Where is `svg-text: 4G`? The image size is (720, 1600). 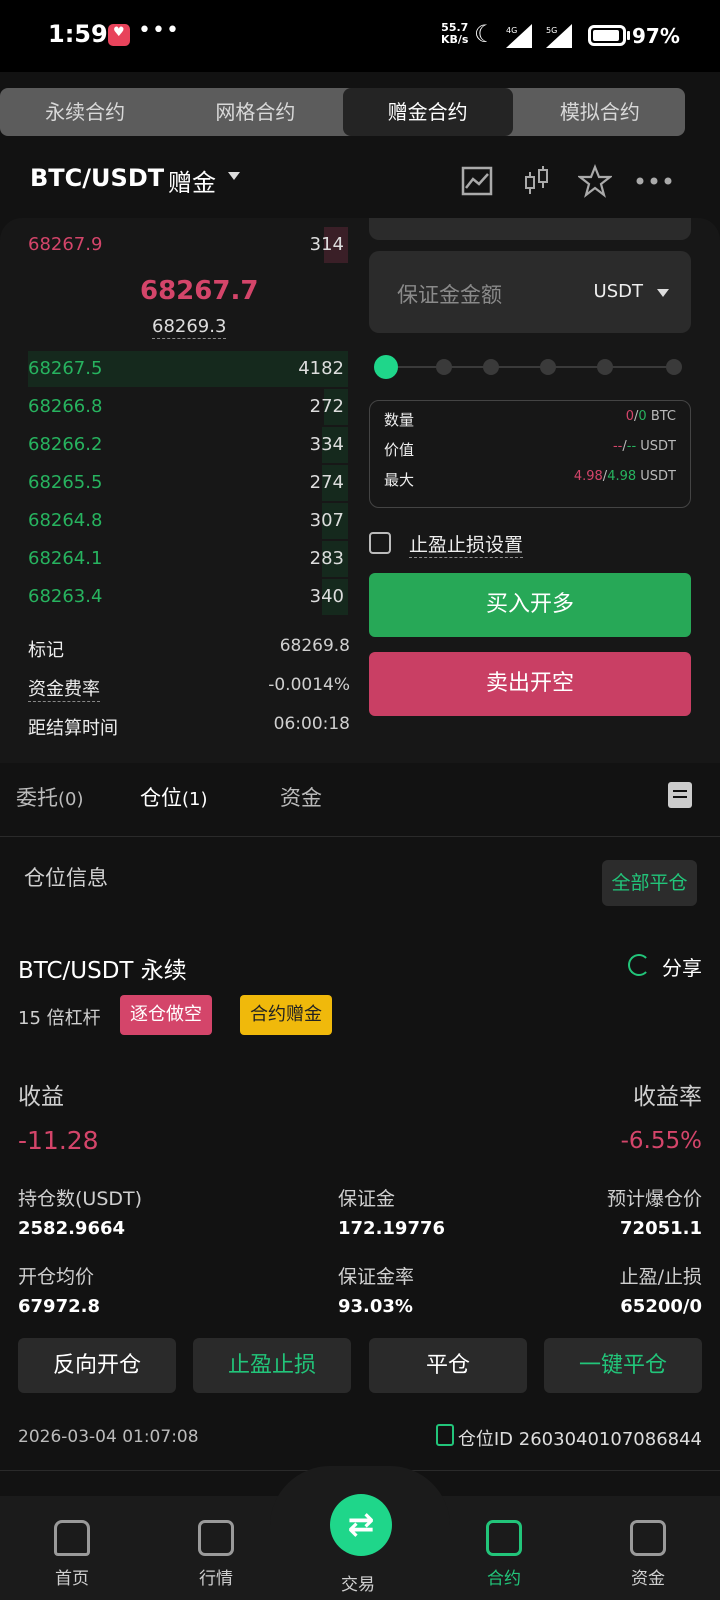 svg-text: 4G is located at coordinates (511, 30).